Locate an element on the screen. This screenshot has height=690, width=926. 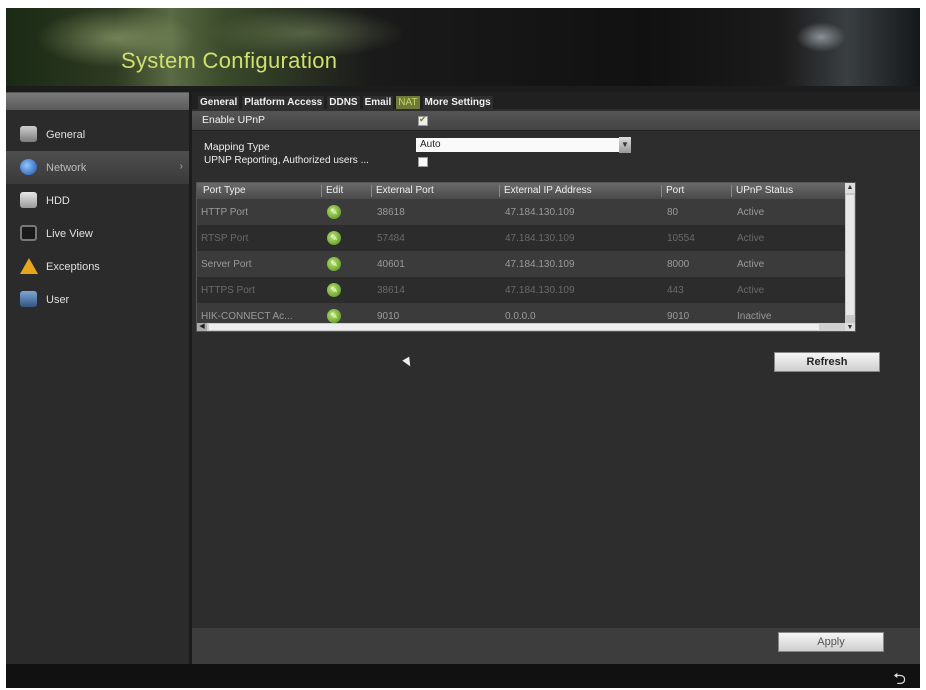
network-icon is located at coordinates (28, 167).